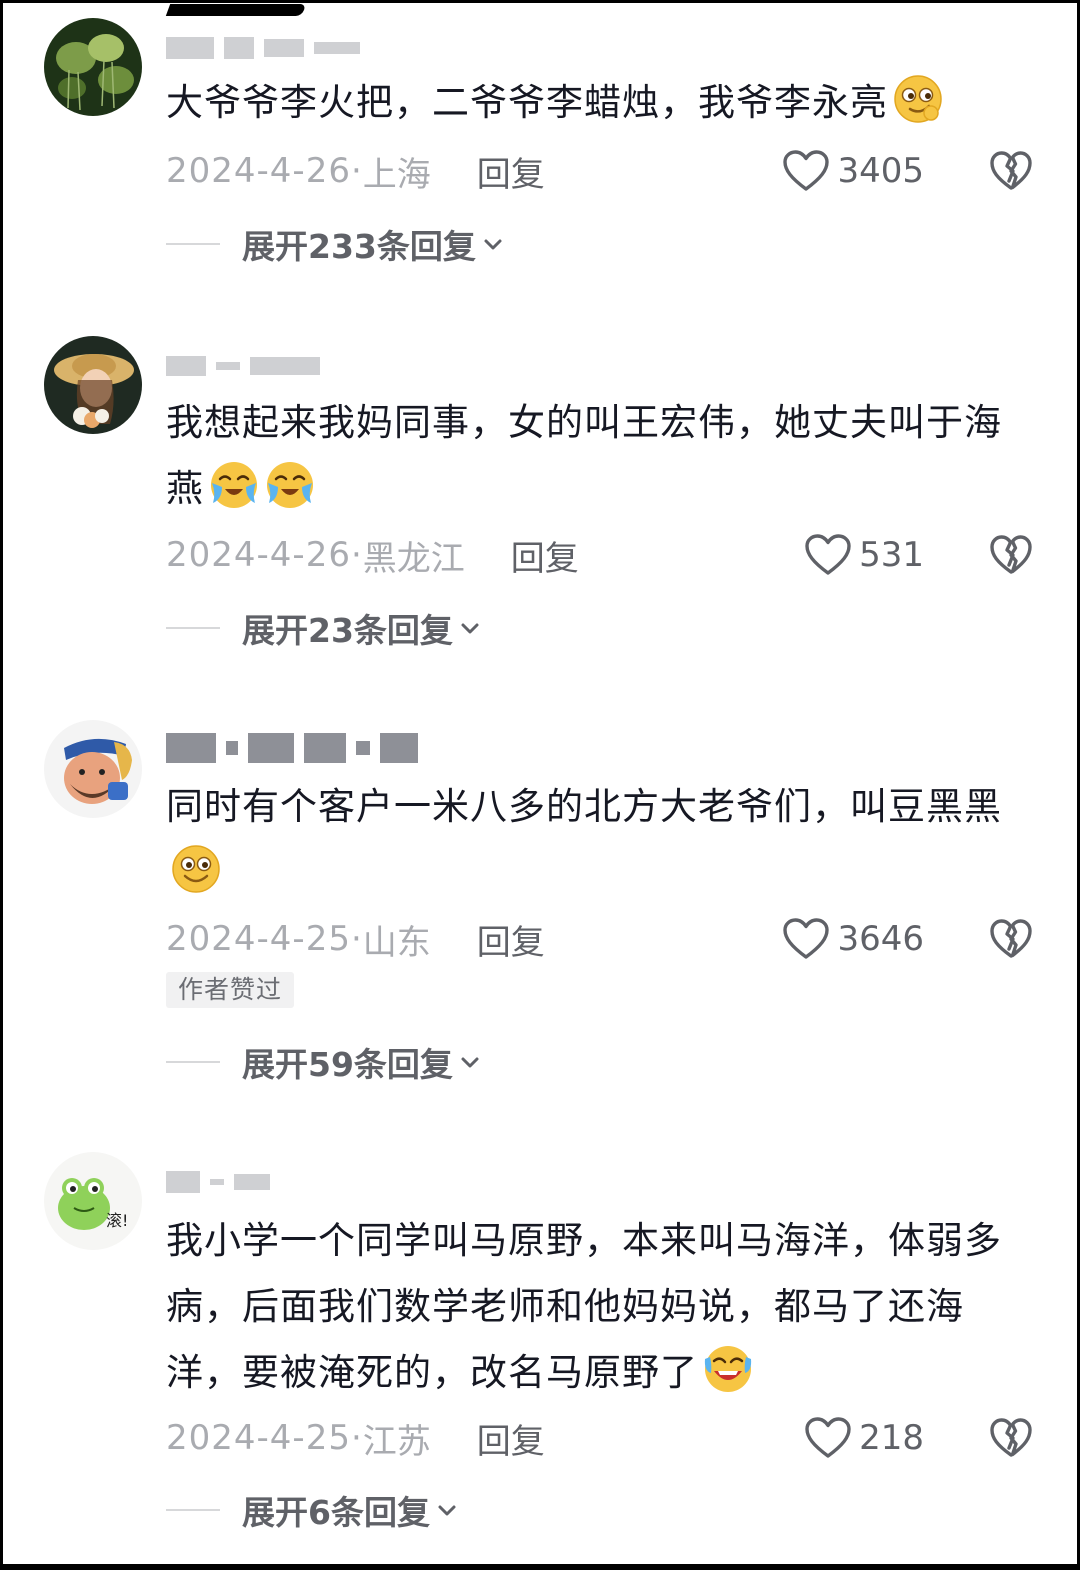  What do you see at coordinates (623, 555) in the screenshot?
I see `comment-meta: 2024-4-26· 黑龙江 回复 531` at bounding box center [623, 555].